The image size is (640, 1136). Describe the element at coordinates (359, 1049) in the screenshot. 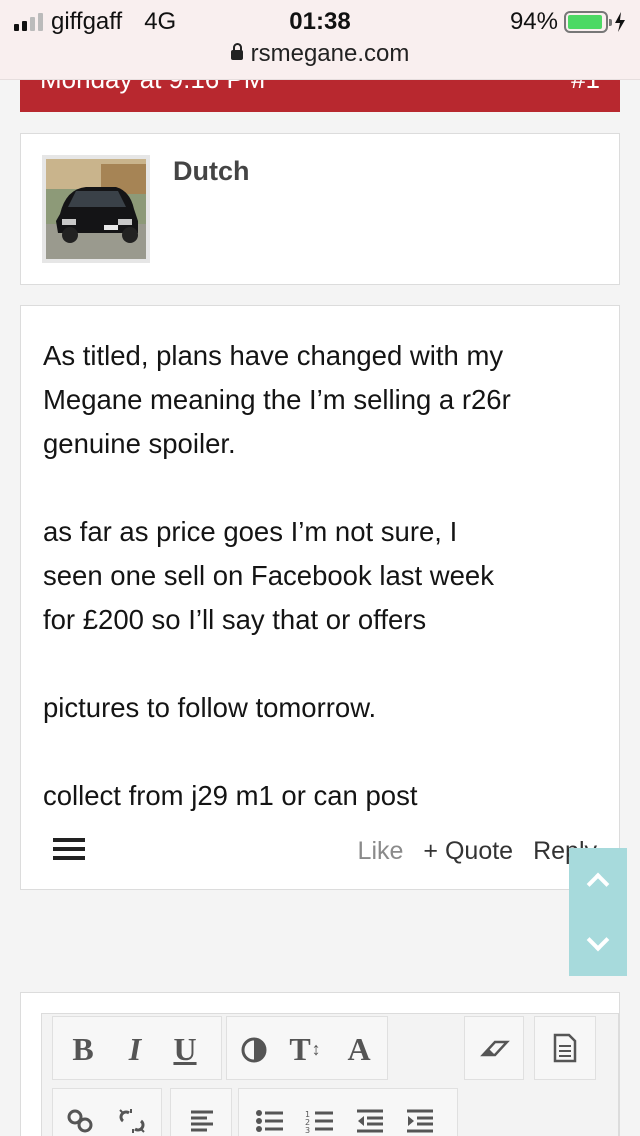

I see `font-button: A` at that location.